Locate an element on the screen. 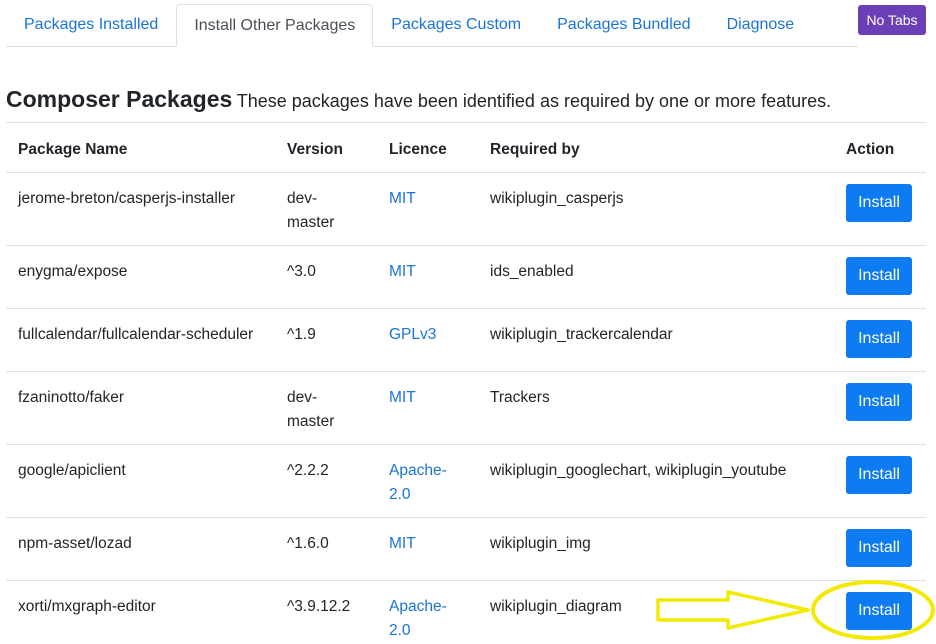 The height and width of the screenshot is (644, 936). tab-packages-bundled: Packages Bundled is located at coordinates (623, 25).